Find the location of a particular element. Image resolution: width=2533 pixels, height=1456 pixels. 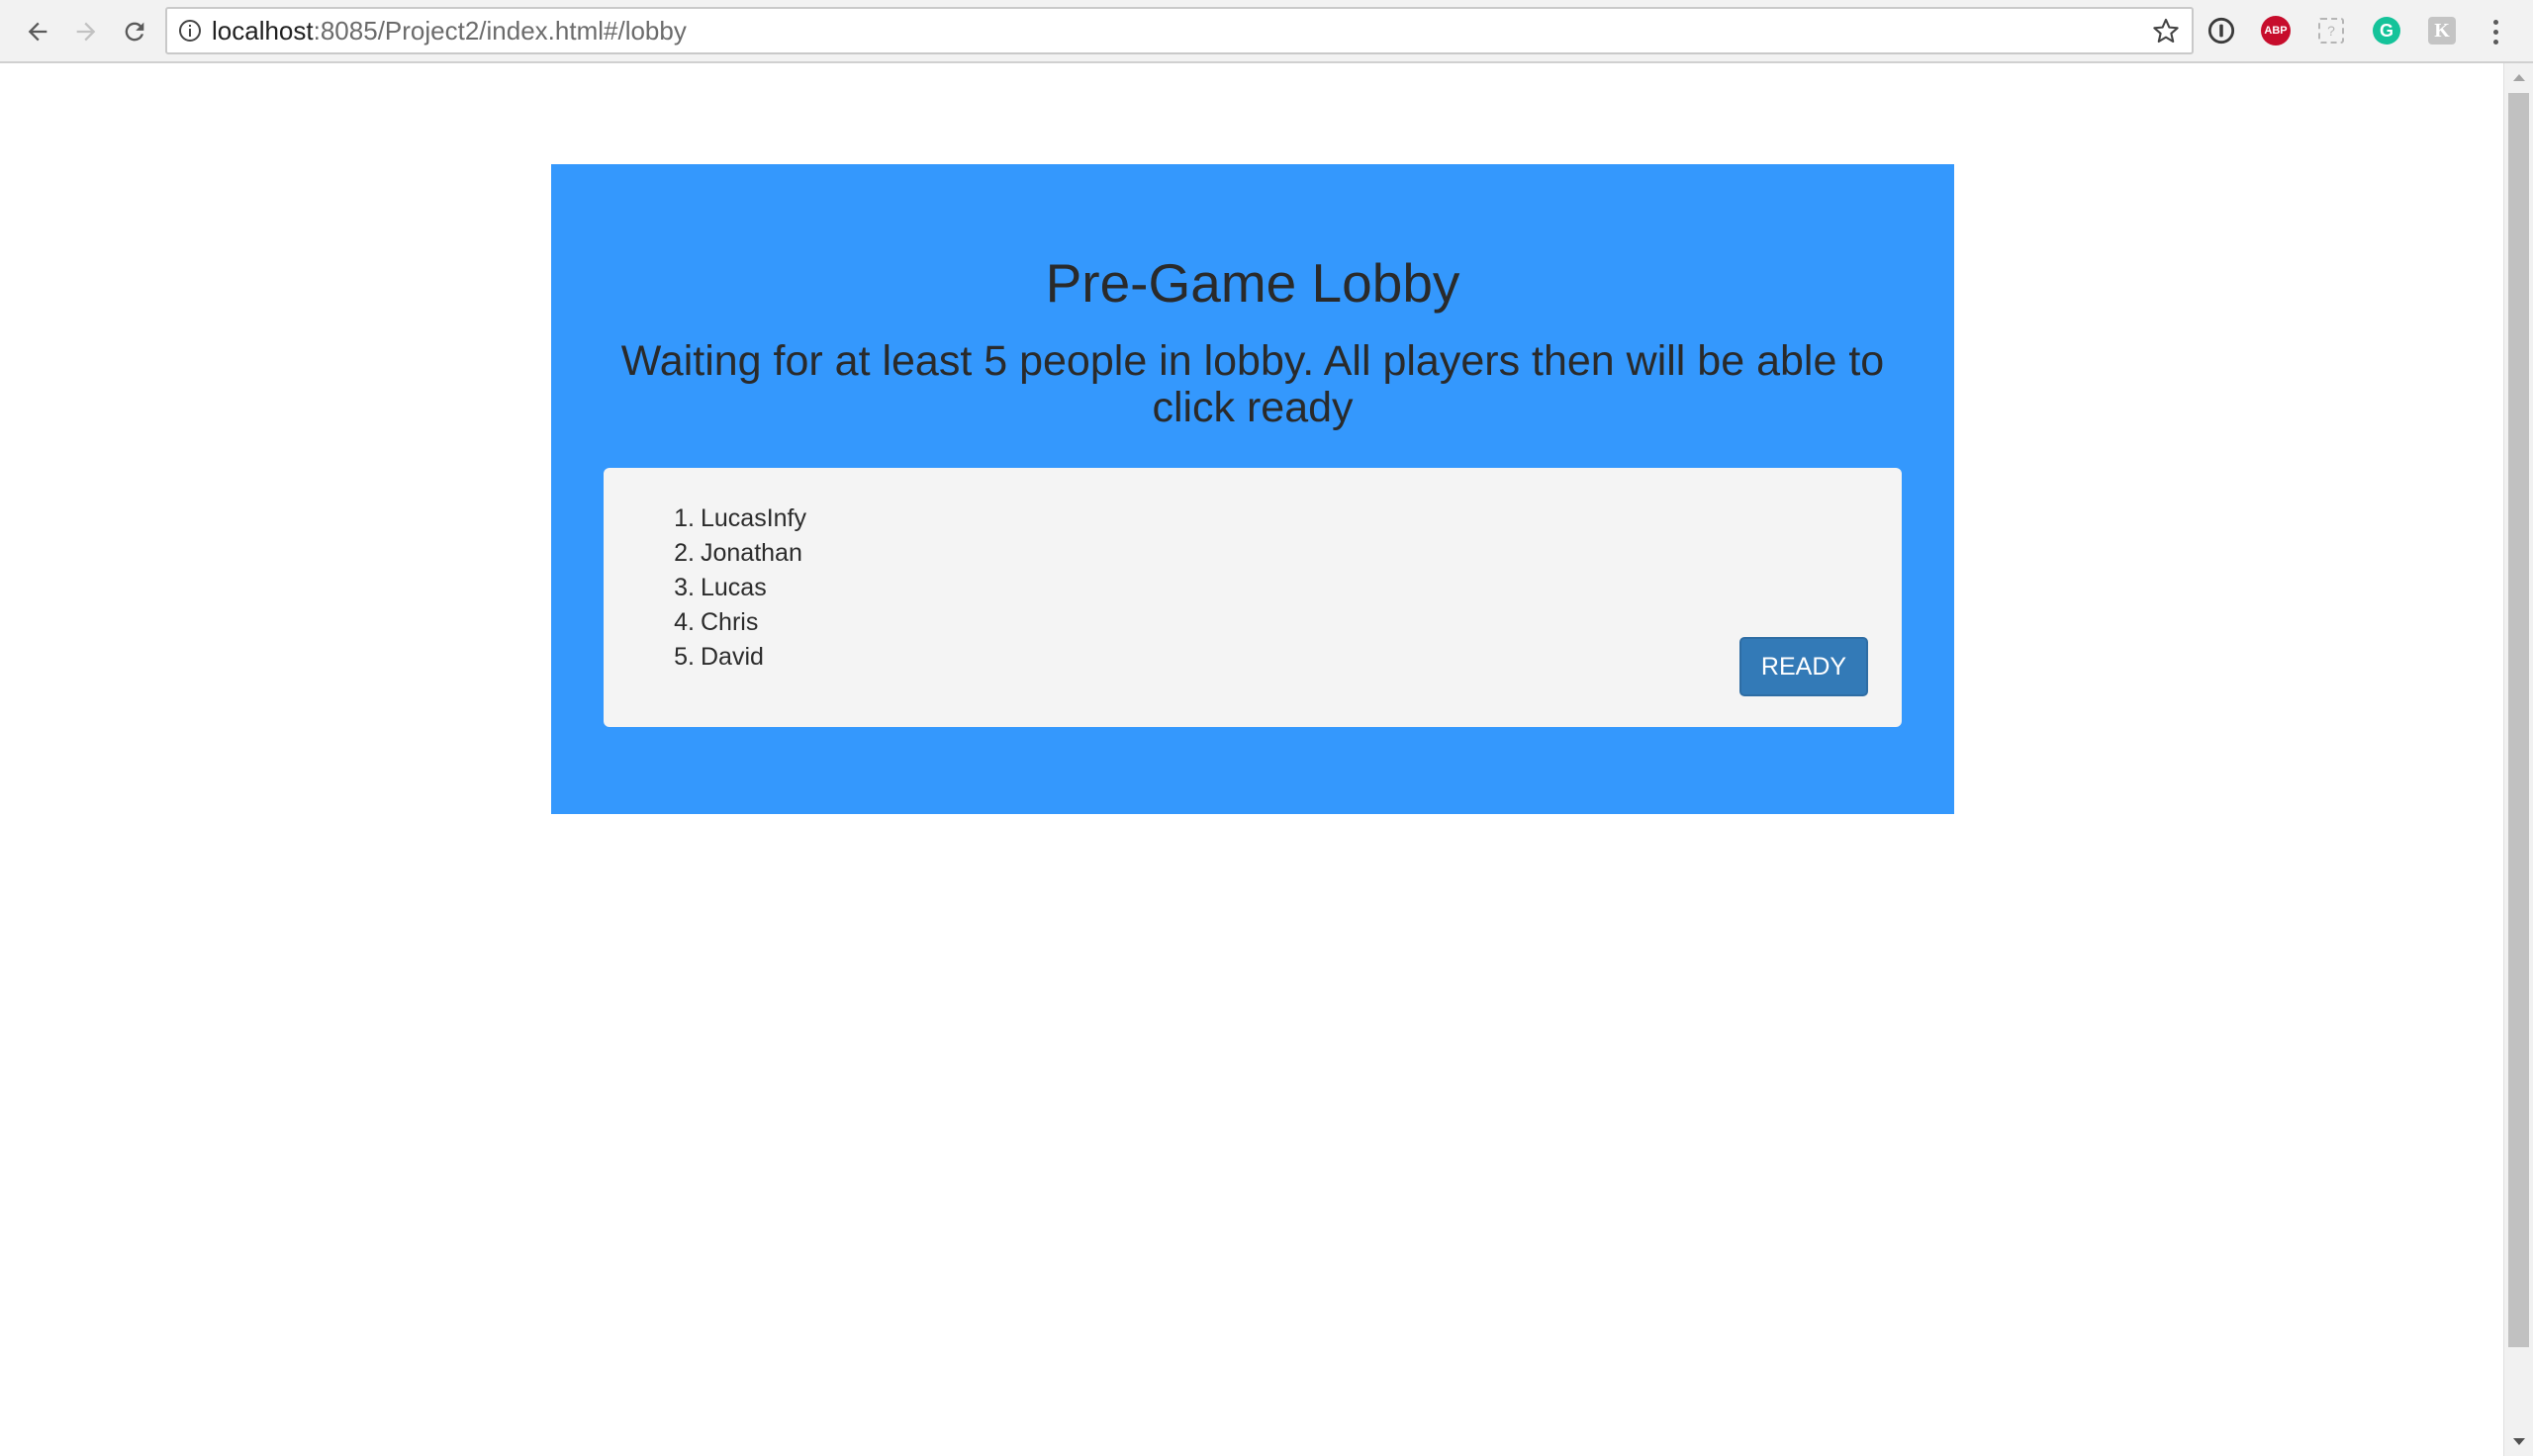

list-item: 3. Lucas is located at coordinates (737, 588).